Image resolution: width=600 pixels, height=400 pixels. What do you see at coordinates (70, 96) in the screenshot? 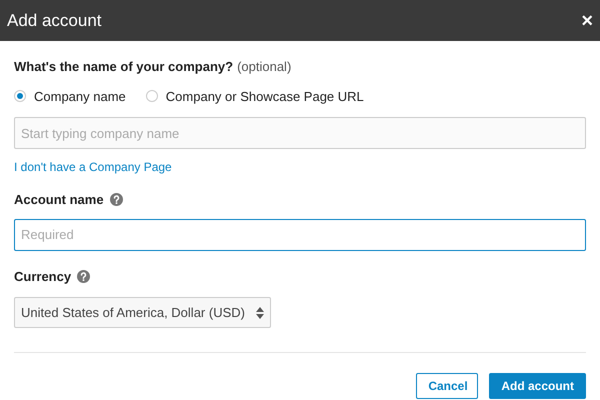
I see `radio-option: Company name` at bounding box center [70, 96].